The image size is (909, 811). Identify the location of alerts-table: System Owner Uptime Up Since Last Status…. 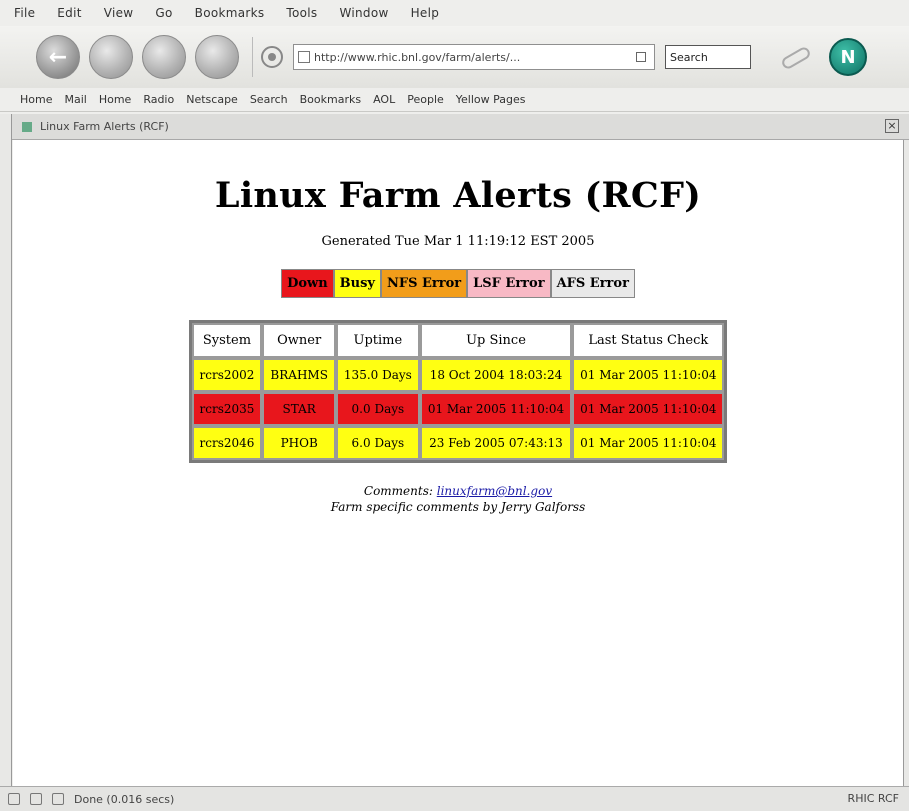
(458, 391).